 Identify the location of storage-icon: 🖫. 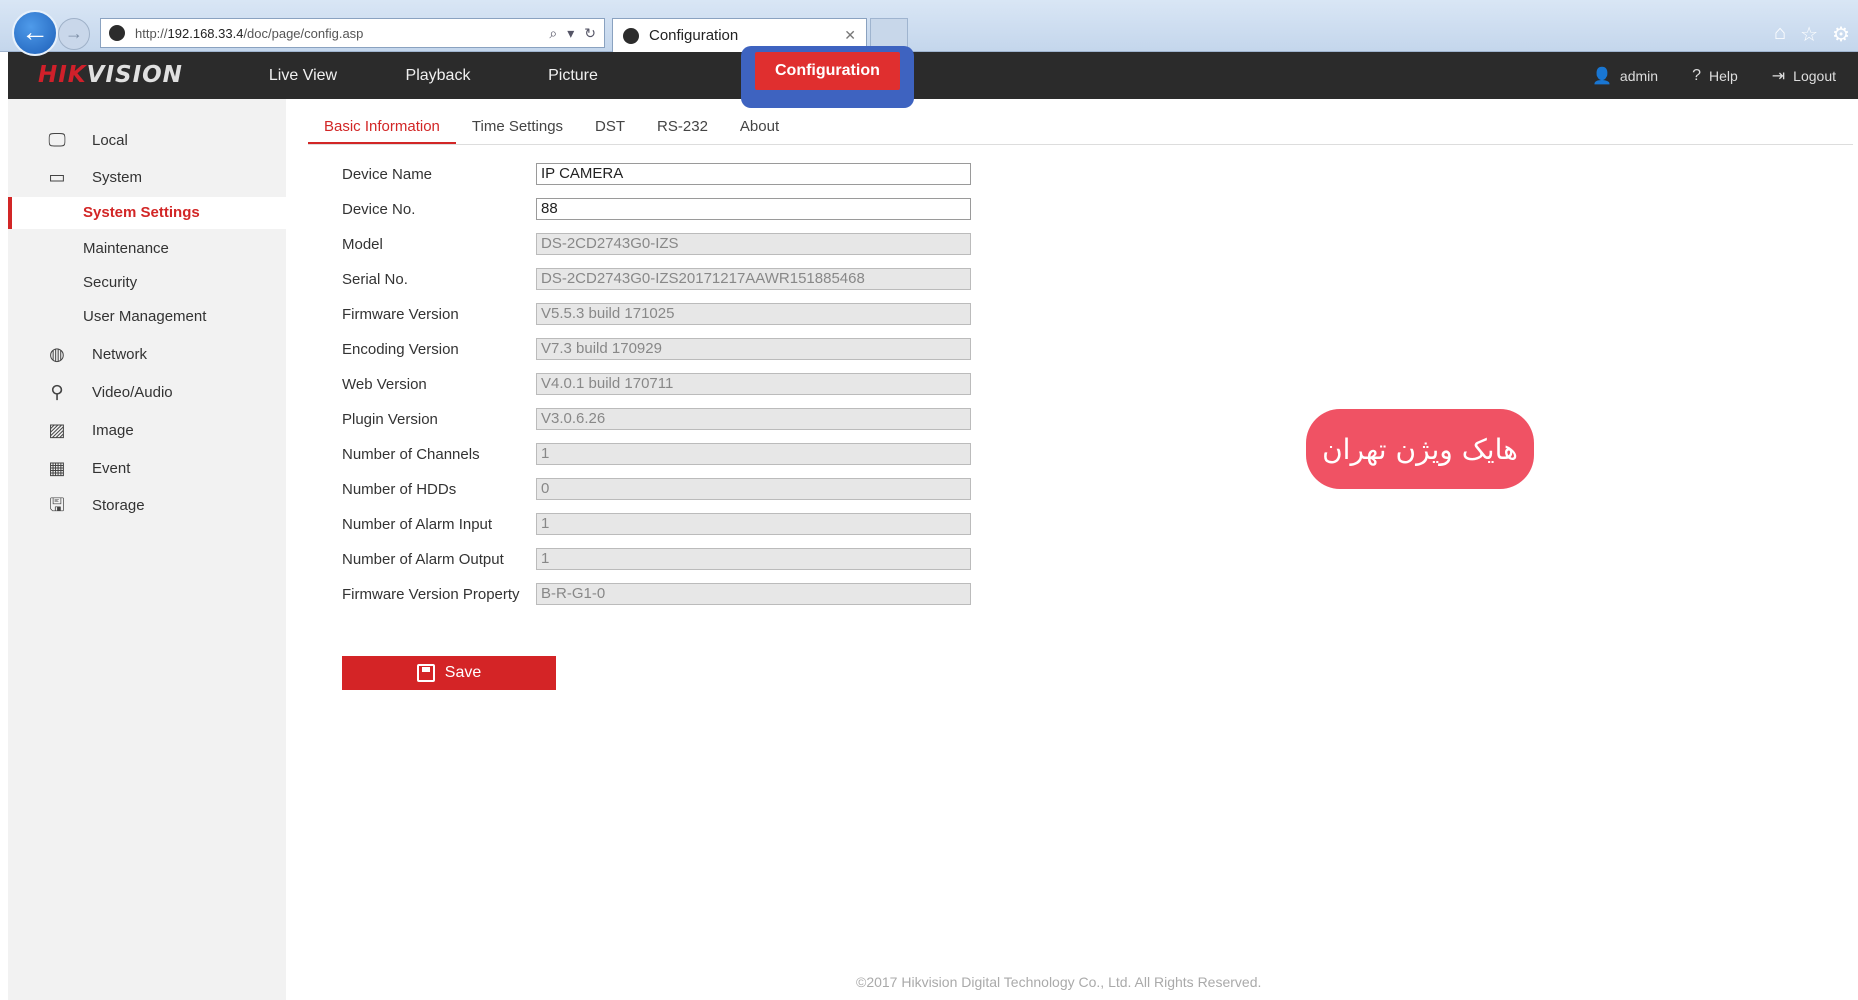
(57, 505).